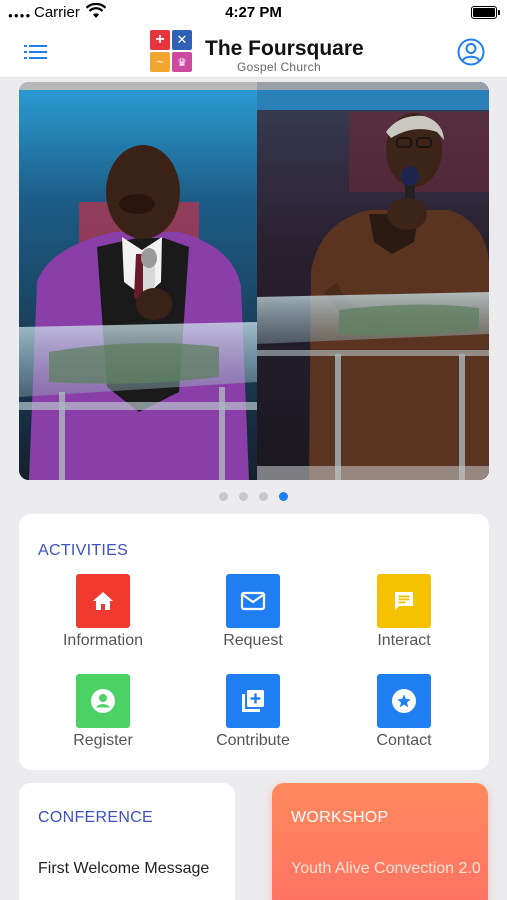  What do you see at coordinates (253, 601) in the screenshot?
I see `mail-icon` at bounding box center [253, 601].